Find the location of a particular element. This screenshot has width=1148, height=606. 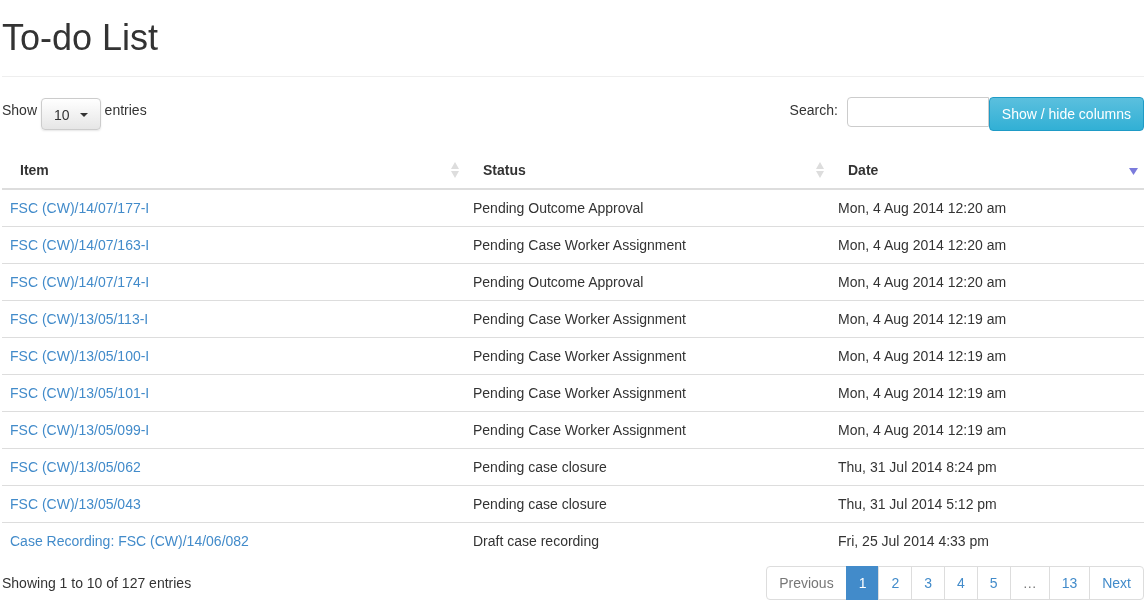

item-link: FSC (CW)/14/07/163-I is located at coordinates (80, 245).